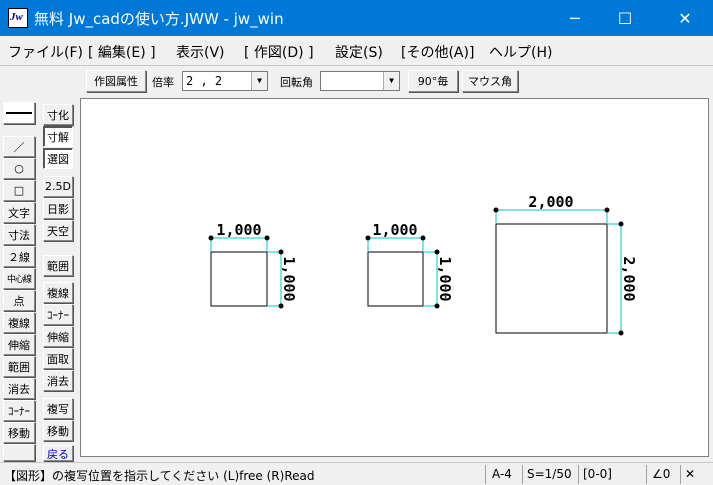 The image size is (713, 485). What do you see at coordinates (58, 136) in the screenshot?
I see `tool-dim-ungroup: 寸解` at bounding box center [58, 136].